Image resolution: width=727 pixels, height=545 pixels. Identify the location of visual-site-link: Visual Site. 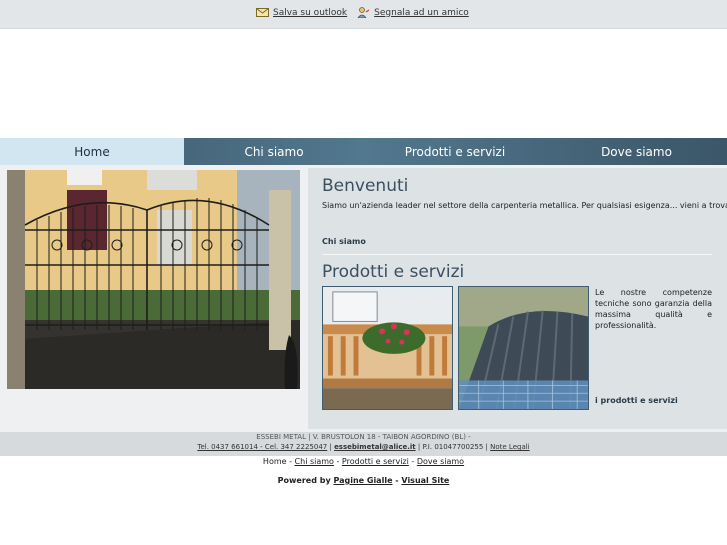
(425, 480).